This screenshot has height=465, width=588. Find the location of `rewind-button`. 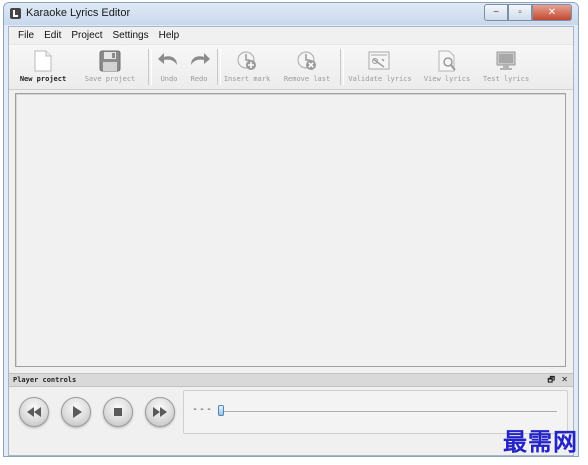

rewind-button is located at coordinates (34, 412).